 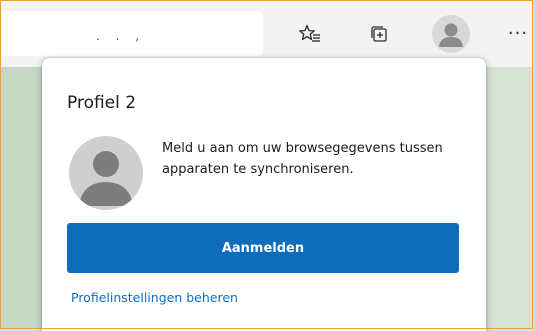 I want to click on more-button: ···, so click(x=518, y=34).